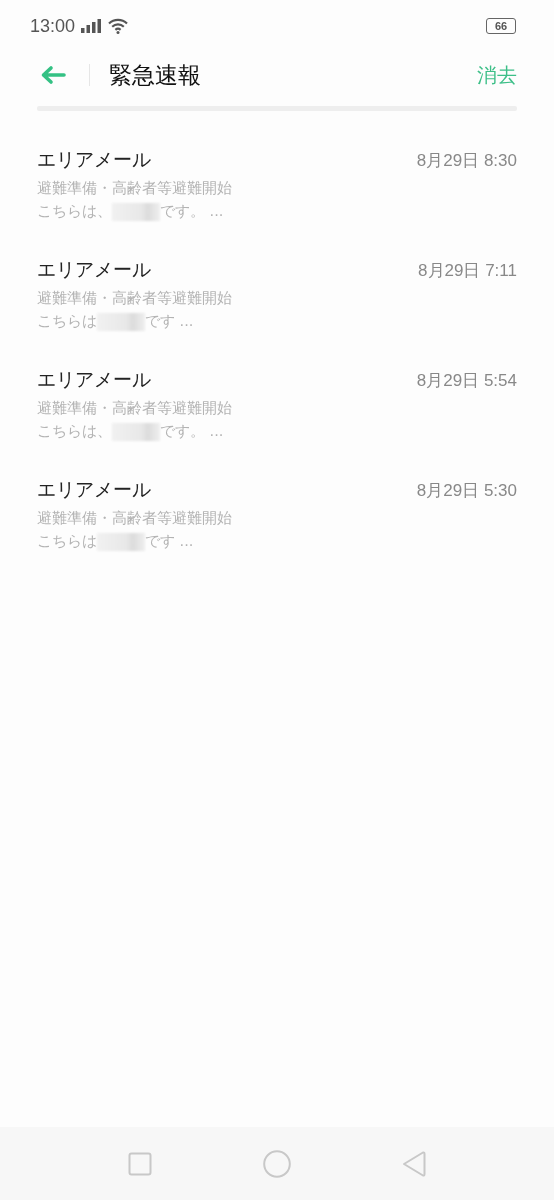  What do you see at coordinates (155, 75) in the screenshot?
I see `page-title: 緊急速報` at bounding box center [155, 75].